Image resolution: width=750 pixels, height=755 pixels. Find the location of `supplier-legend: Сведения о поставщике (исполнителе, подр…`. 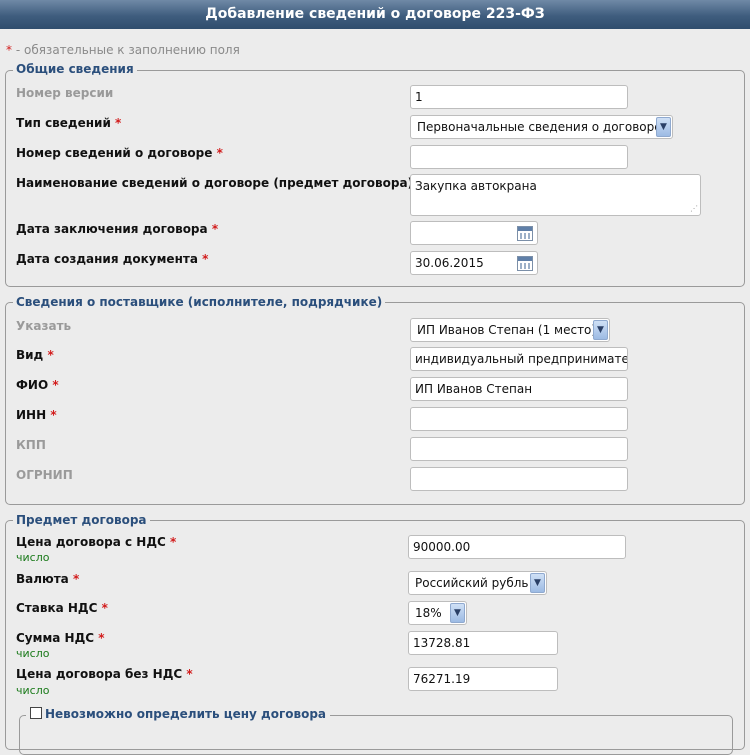

supplier-legend: Сведения о поставщике (исполнителе, подр… is located at coordinates (199, 302).